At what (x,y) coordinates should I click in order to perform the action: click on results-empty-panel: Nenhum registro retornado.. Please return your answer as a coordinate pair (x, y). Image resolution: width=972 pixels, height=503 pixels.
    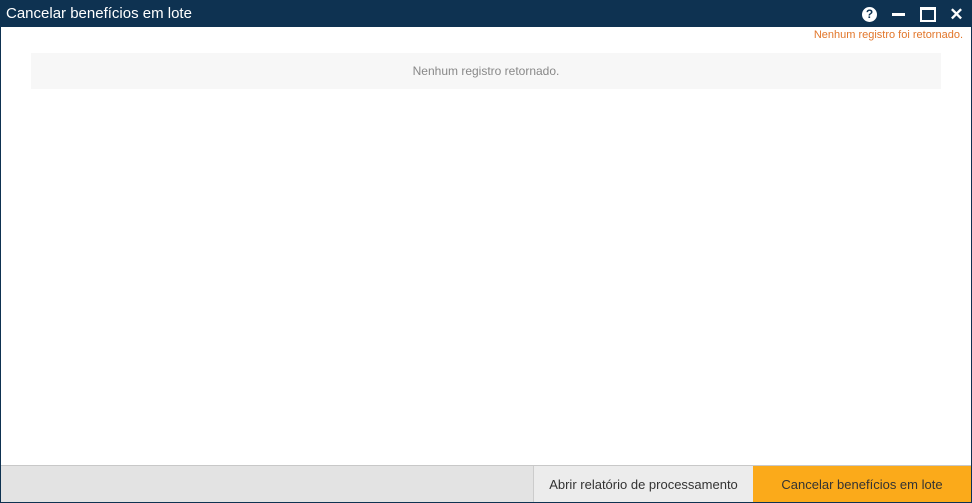
    Looking at the image, I should click on (486, 71).